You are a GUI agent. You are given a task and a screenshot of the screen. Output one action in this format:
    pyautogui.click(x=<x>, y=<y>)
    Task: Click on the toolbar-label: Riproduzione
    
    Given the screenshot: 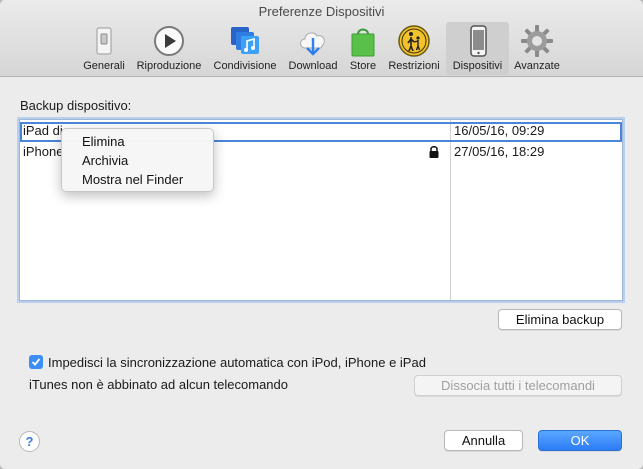 What is the action you would take?
    pyautogui.click(x=169, y=66)
    